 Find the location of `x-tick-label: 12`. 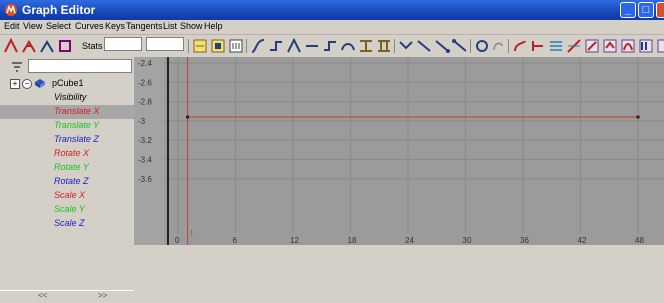

x-tick-label: 12 is located at coordinates (294, 240).